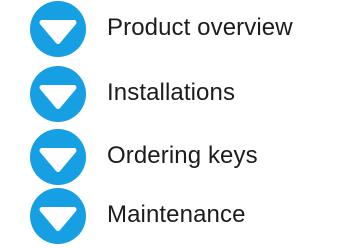 The image size is (360, 248). I want to click on menu-item-label: Product overview, so click(200, 28).